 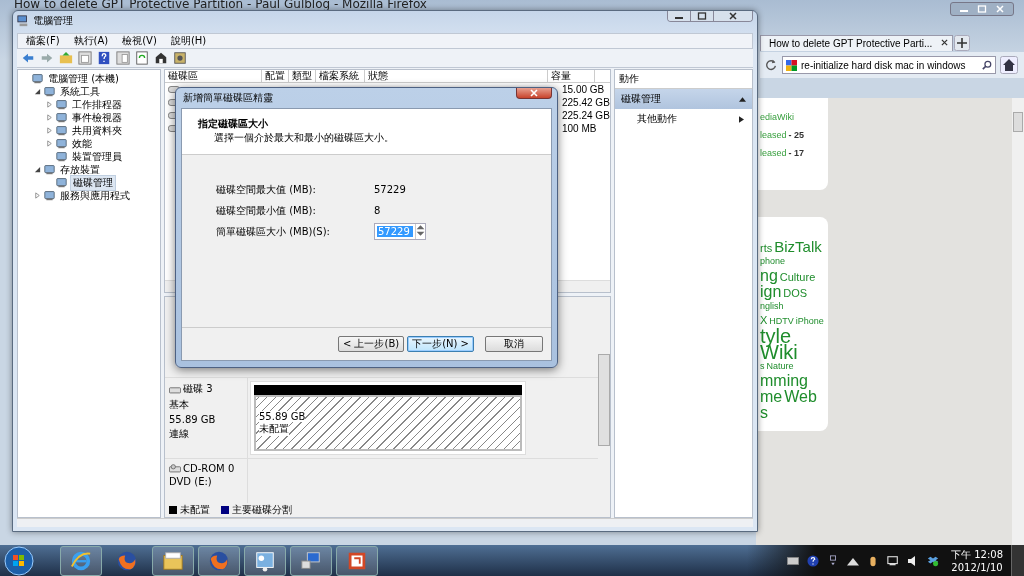 I want to click on column-header: 狀態, so click(x=456, y=76).